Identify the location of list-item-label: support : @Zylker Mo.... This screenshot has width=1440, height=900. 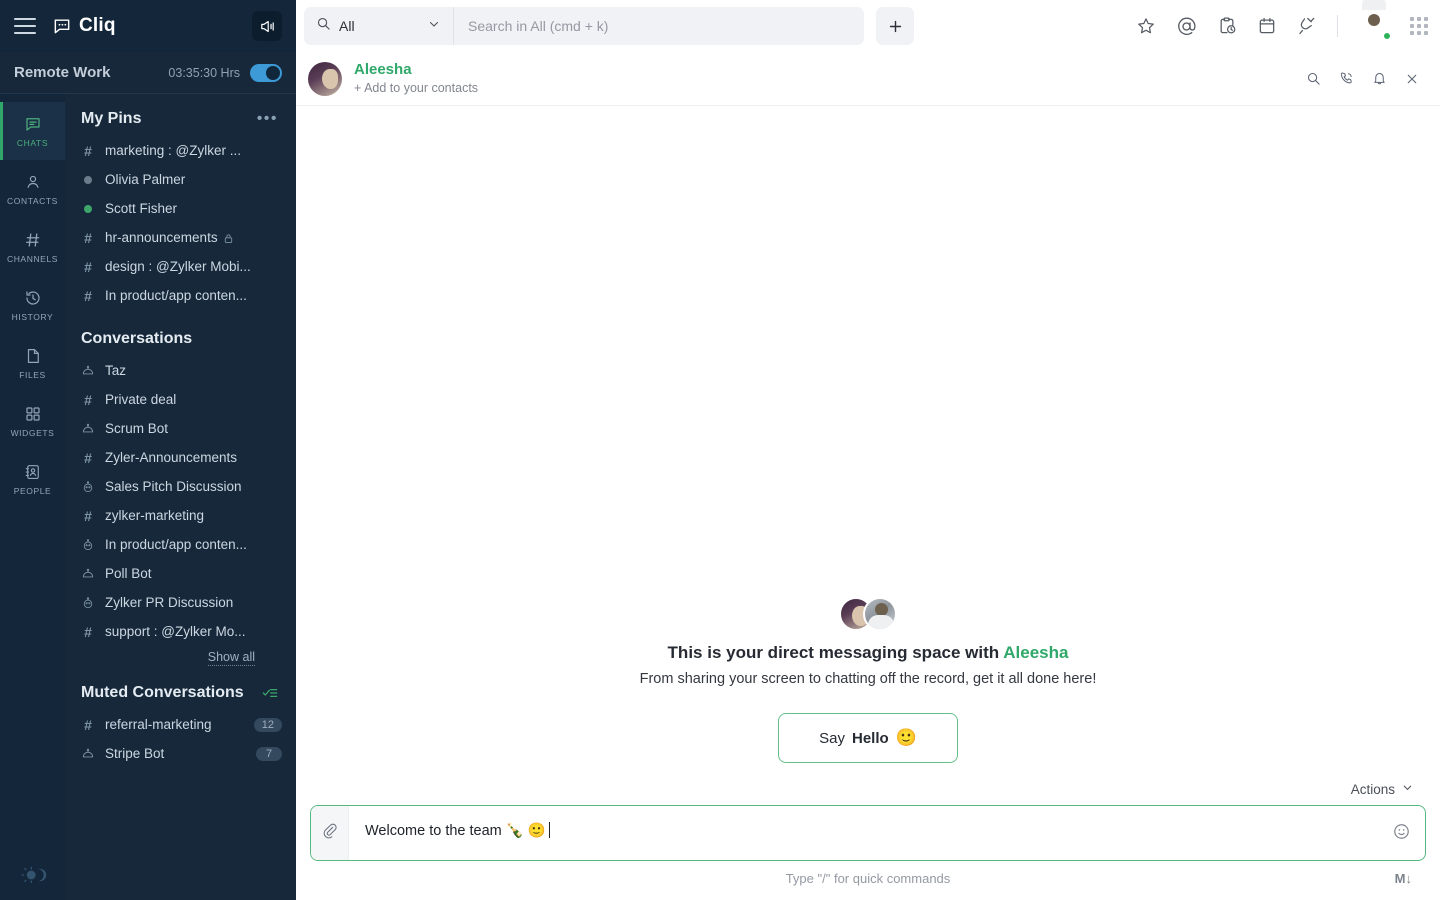
(175, 631).